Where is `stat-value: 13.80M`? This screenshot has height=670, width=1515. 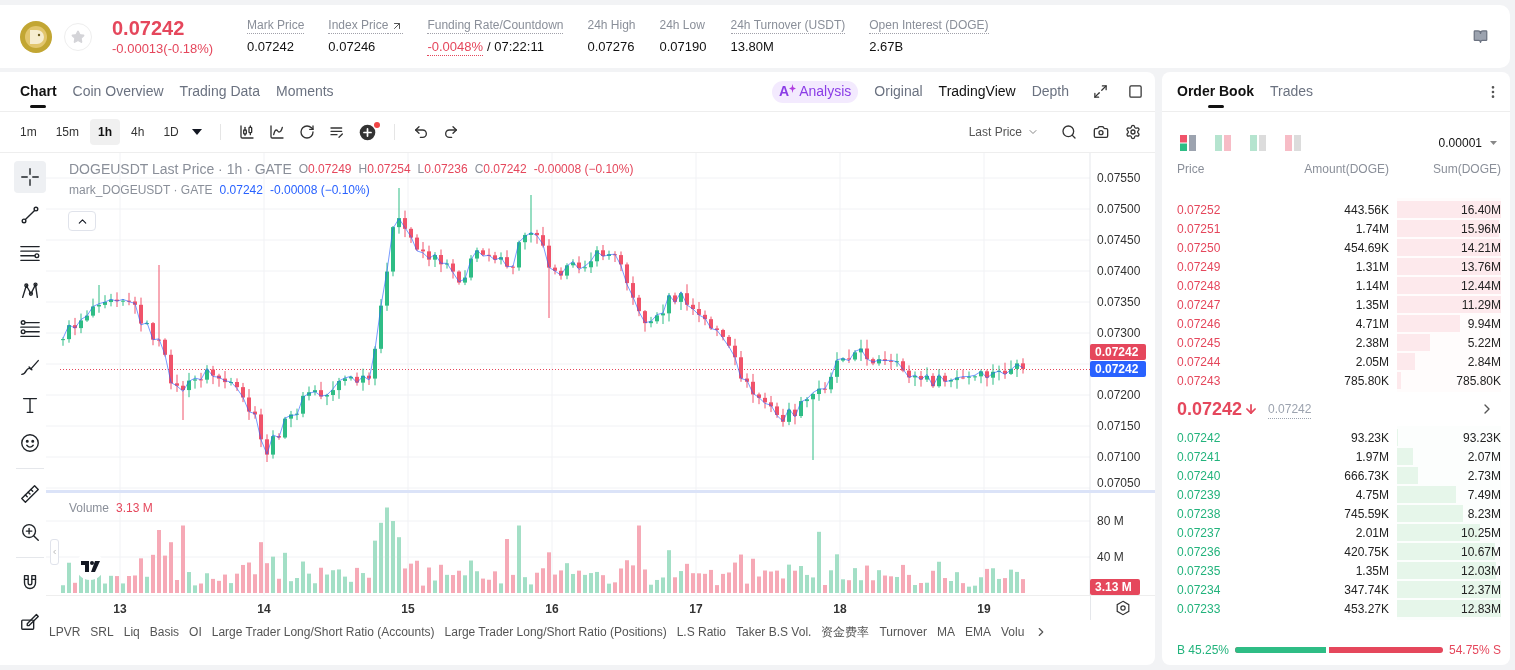 stat-value: 13.80M is located at coordinates (752, 46).